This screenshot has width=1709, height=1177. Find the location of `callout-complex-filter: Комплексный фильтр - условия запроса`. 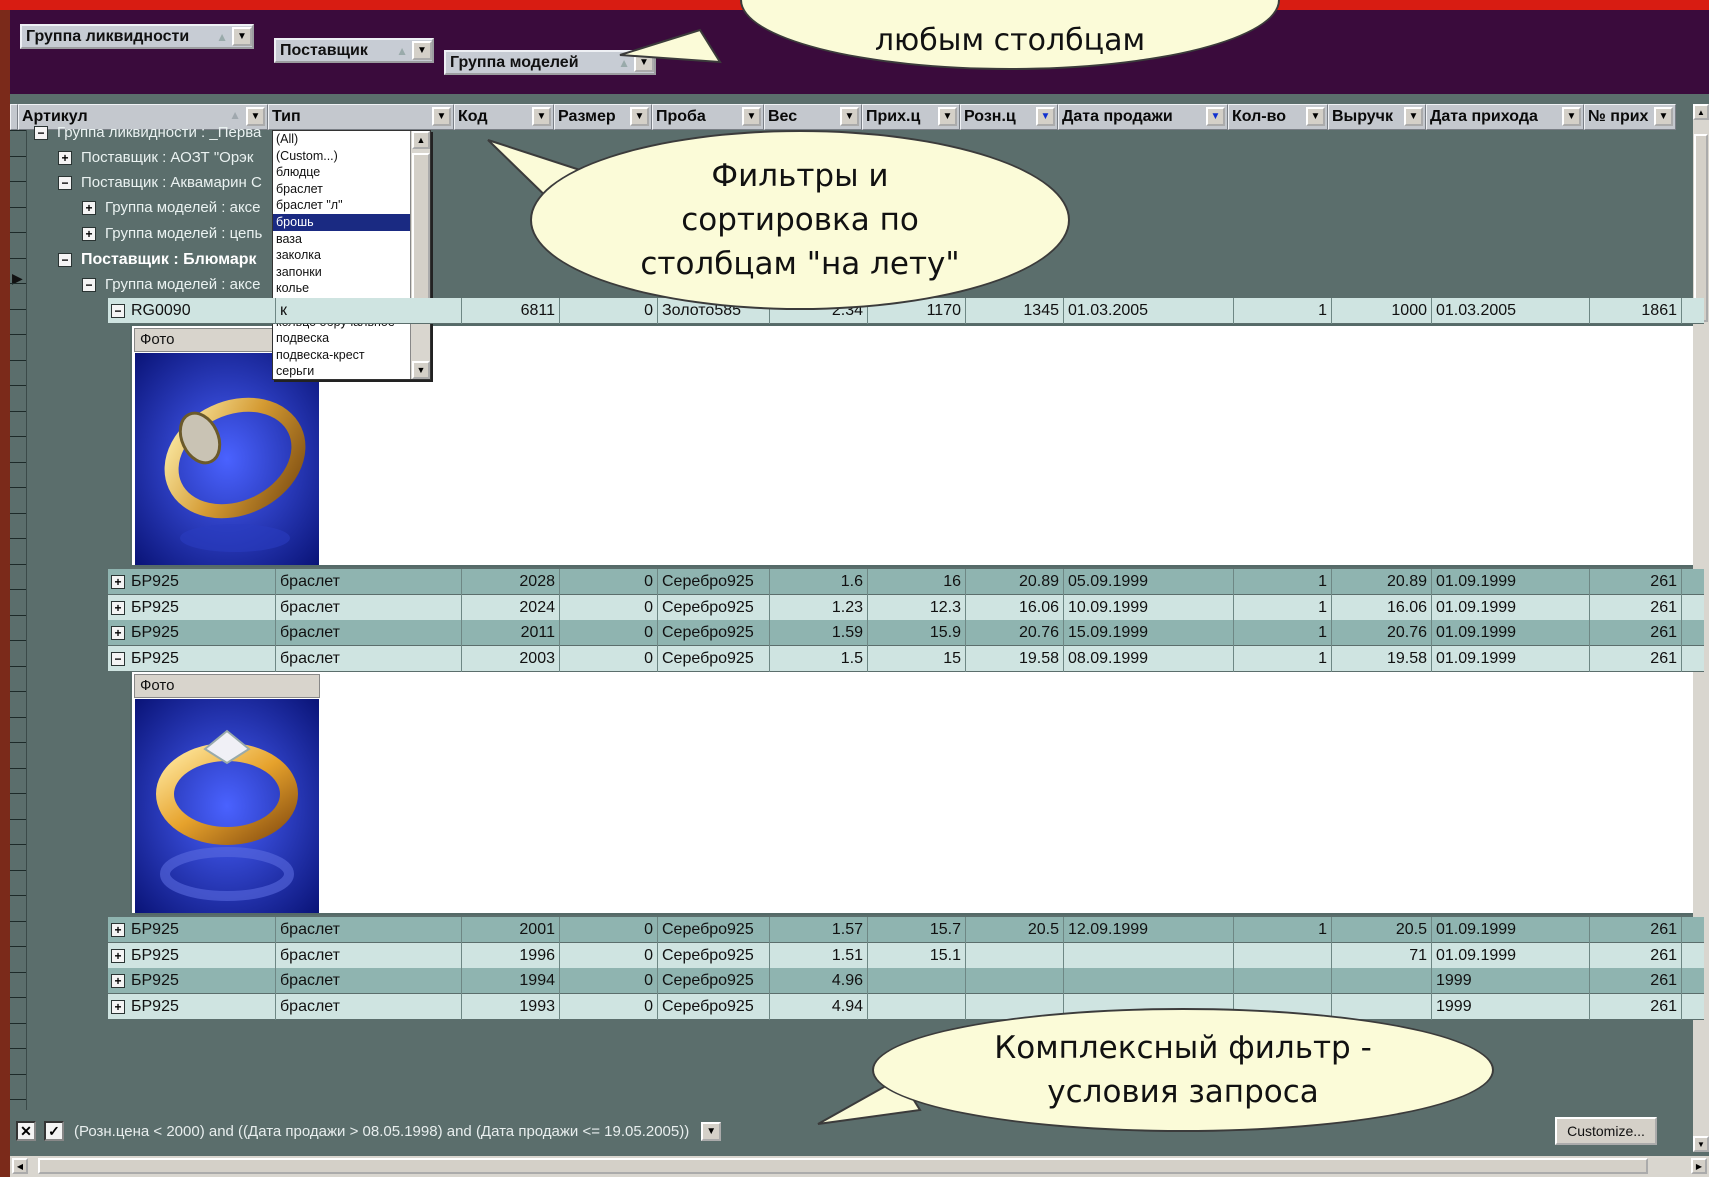

callout-complex-filter: Комплексный фильтр - условия запроса is located at coordinates (1183, 1070).